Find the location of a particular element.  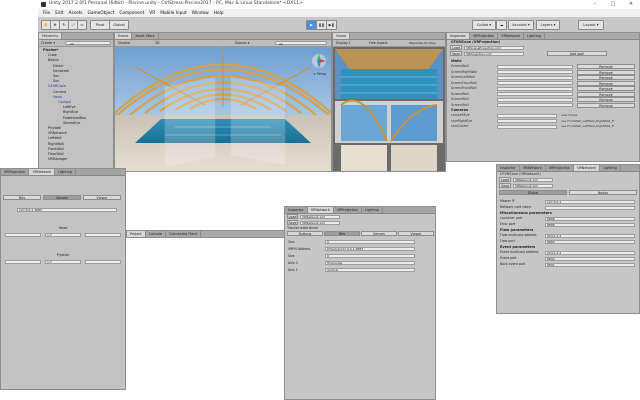

left-tab-lighting: Lighting is located at coordinates (66, 172).